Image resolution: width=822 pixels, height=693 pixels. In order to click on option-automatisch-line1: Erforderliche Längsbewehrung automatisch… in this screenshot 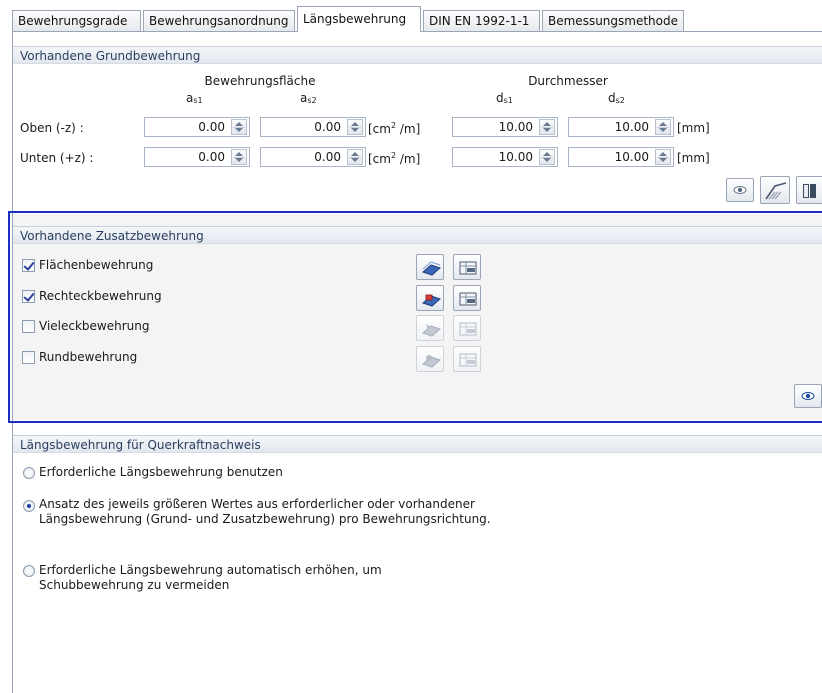, I will do `click(210, 570)`.